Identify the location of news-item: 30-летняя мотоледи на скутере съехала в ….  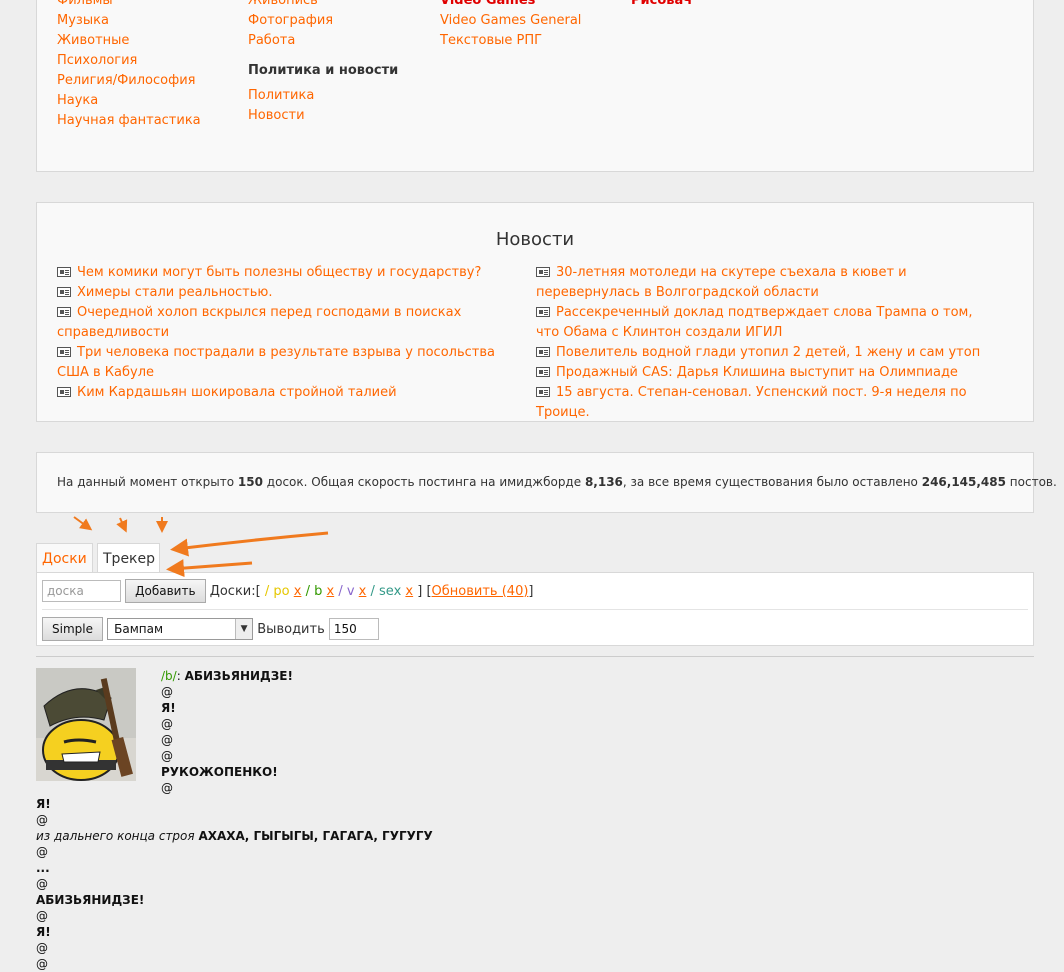
(767, 283).